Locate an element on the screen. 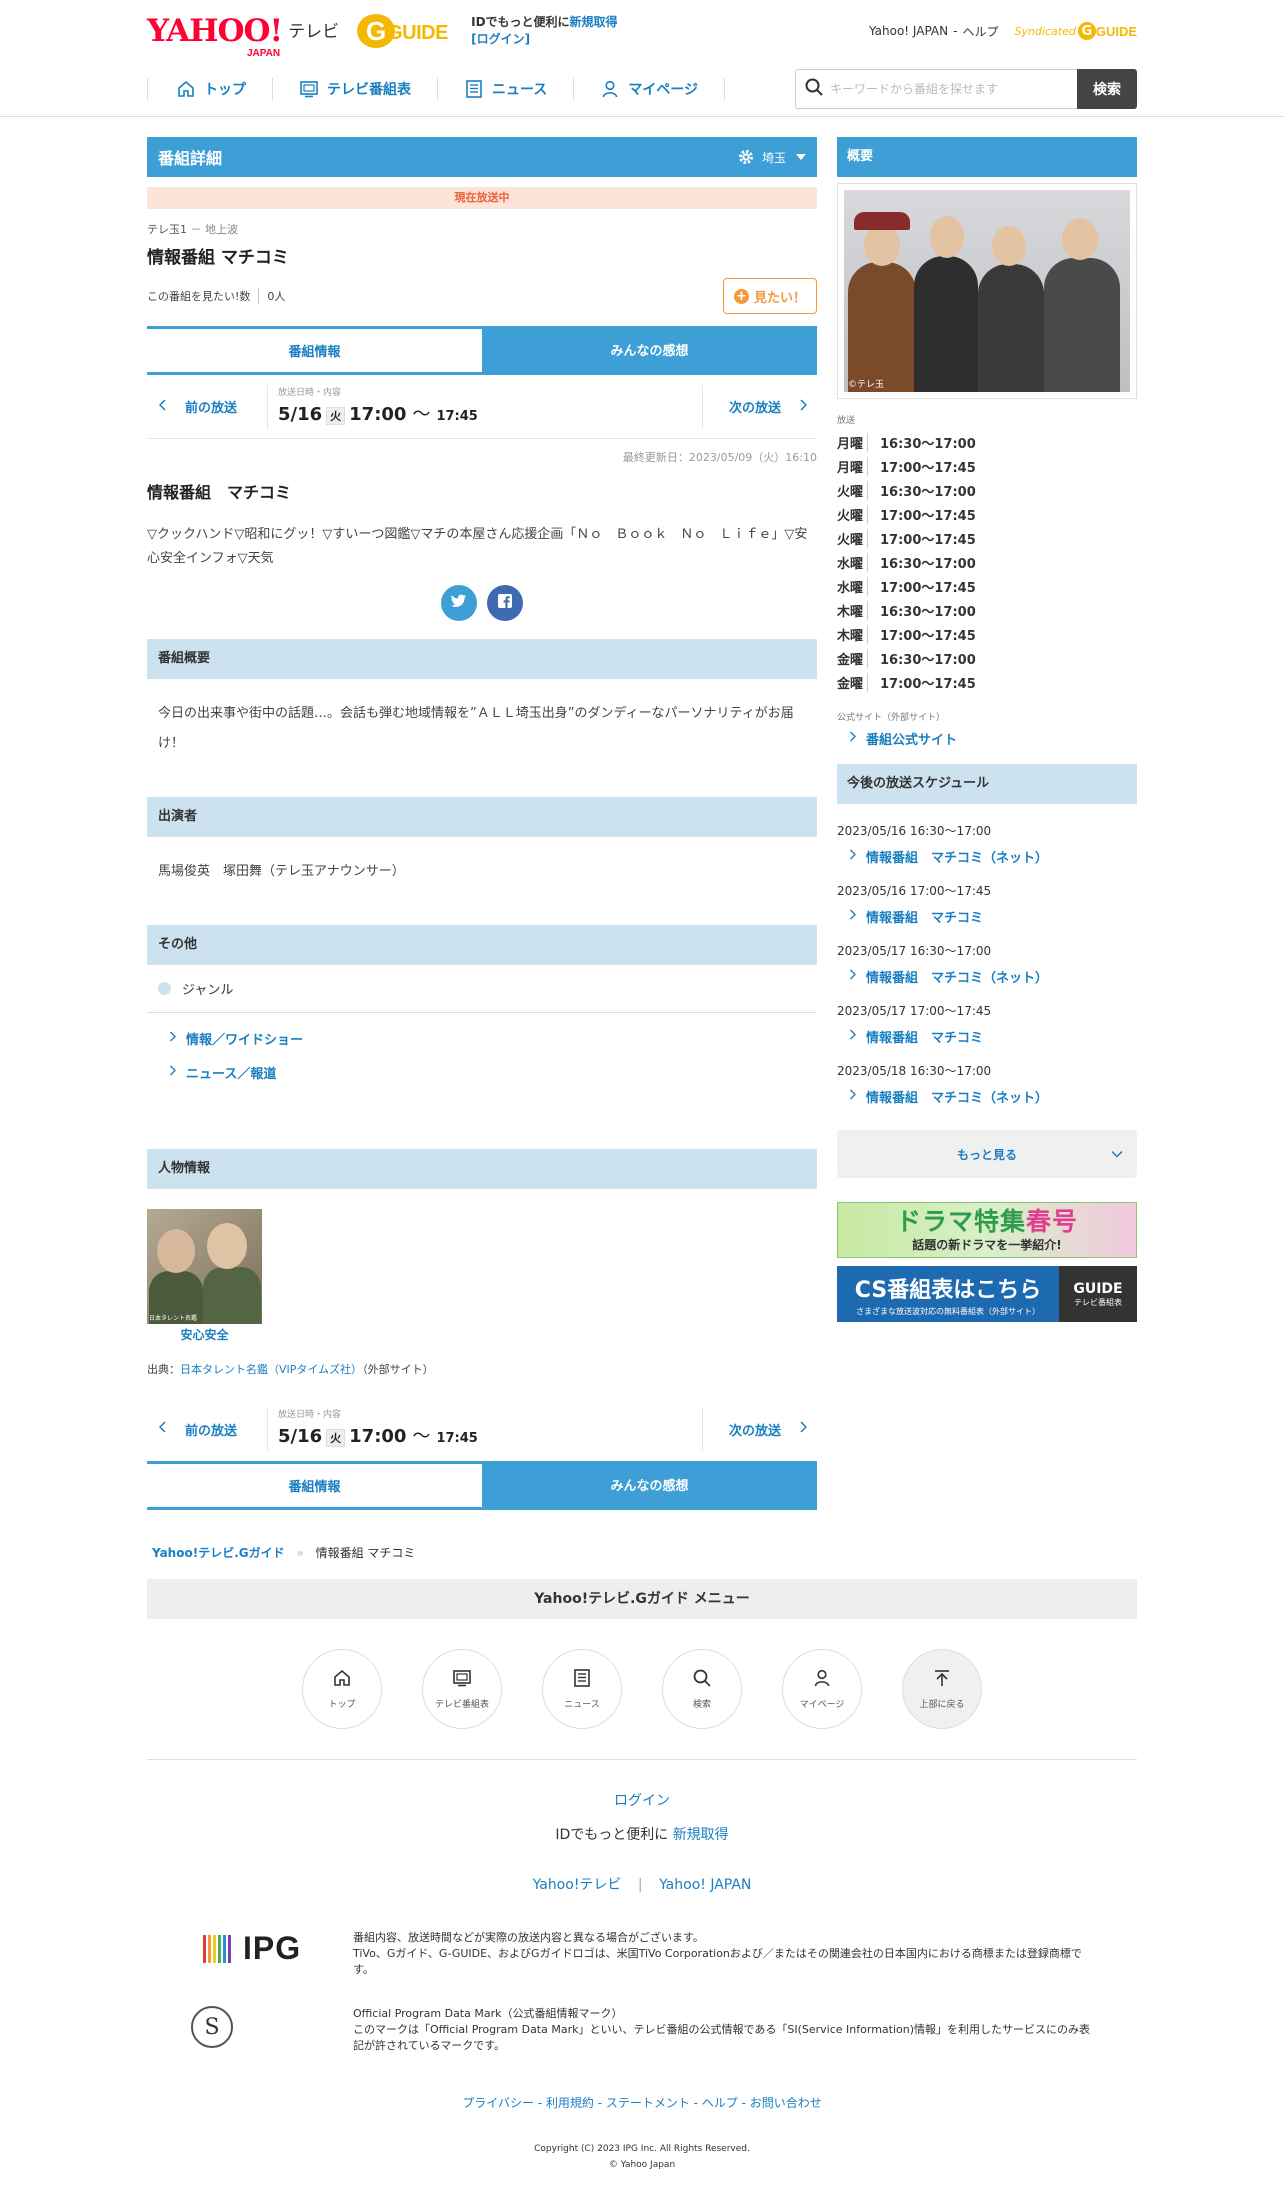  detail-tabs: 番組情報 みんなの感想 is located at coordinates (482, 350).